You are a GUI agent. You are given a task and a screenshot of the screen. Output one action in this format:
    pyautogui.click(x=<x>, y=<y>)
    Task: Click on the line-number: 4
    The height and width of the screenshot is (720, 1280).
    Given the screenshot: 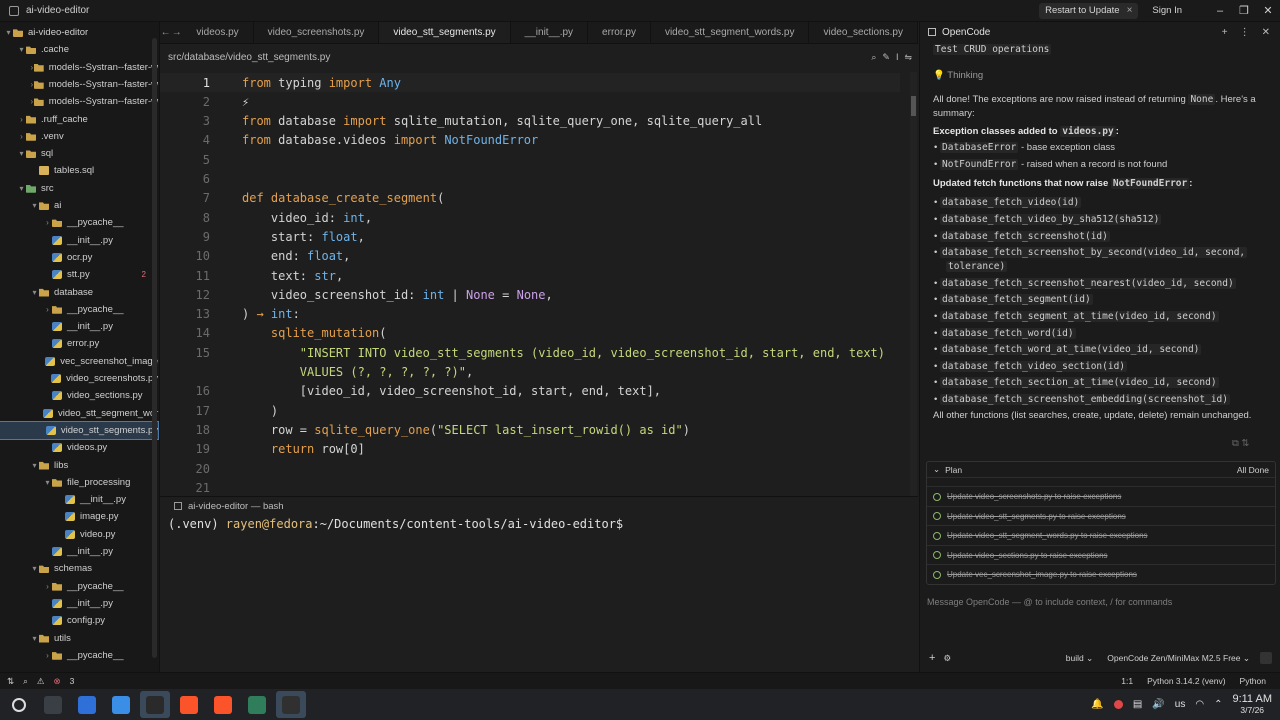 What is the action you would take?
    pyautogui.click(x=185, y=140)
    